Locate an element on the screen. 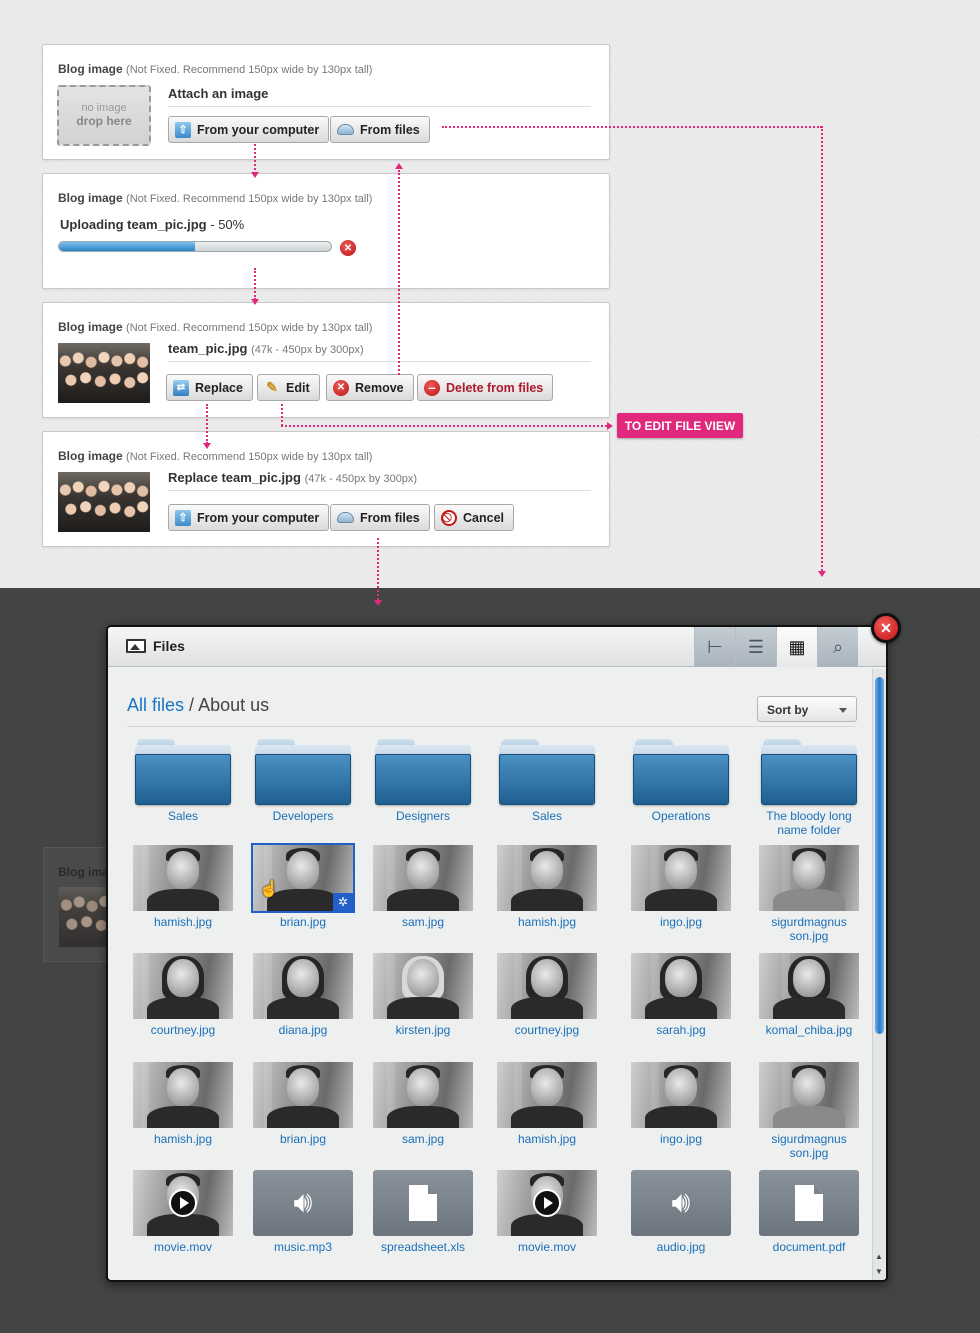 Image resolution: width=980 pixels, height=1333 pixels. video-thumbnail is located at coordinates (183, 1203).